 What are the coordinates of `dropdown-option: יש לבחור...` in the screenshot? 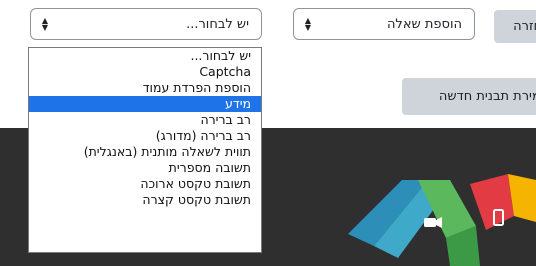 It's located at (145, 56).